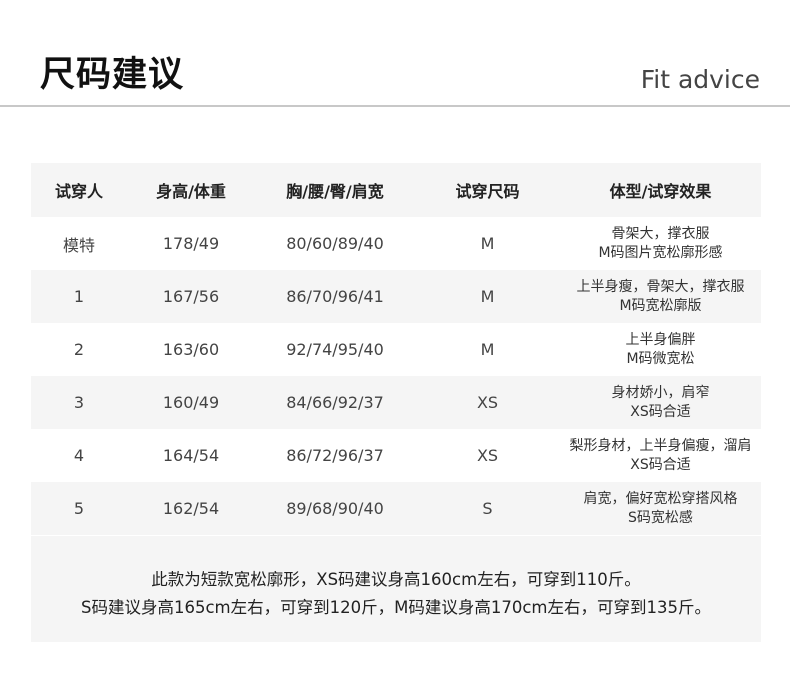 This screenshot has width=790, height=696. What do you see at coordinates (191, 508) in the screenshot?
I see `cell-height-weight: 162/54` at bounding box center [191, 508].